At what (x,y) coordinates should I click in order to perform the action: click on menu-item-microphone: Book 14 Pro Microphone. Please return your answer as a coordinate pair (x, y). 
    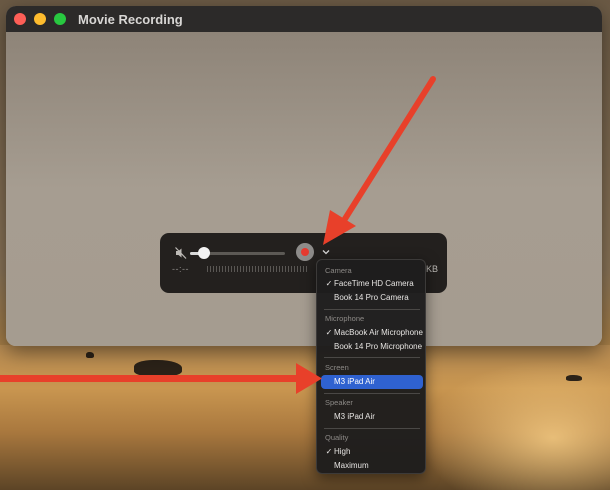
    Looking at the image, I should click on (371, 347).